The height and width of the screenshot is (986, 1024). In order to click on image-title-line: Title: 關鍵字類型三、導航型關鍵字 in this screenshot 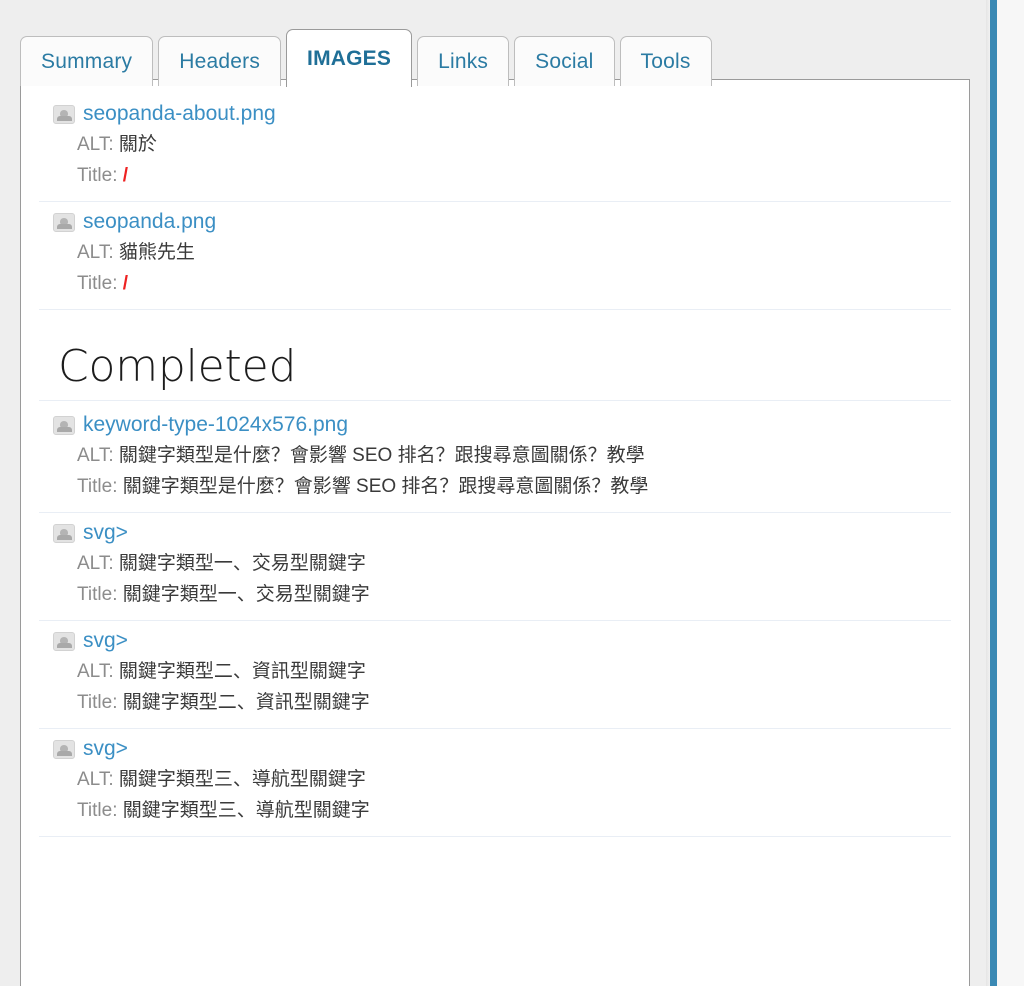, I will do `click(495, 810)`.